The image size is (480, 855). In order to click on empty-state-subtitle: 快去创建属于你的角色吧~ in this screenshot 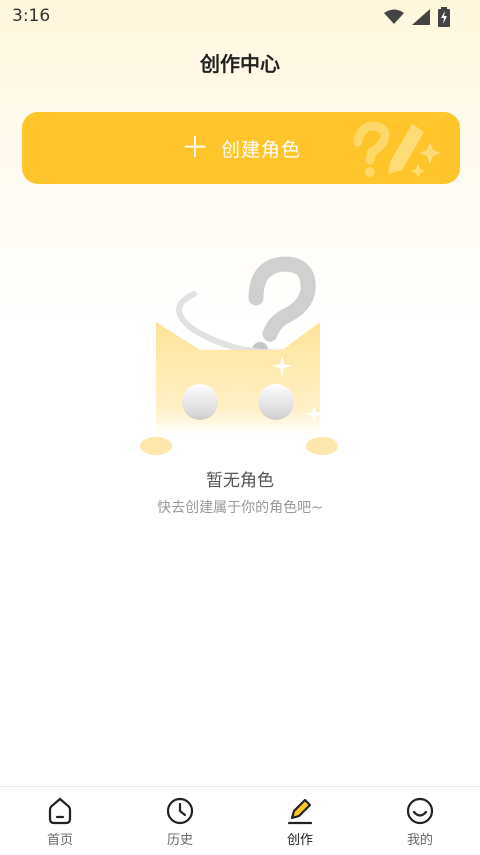, I will do `click(240, 508)`.